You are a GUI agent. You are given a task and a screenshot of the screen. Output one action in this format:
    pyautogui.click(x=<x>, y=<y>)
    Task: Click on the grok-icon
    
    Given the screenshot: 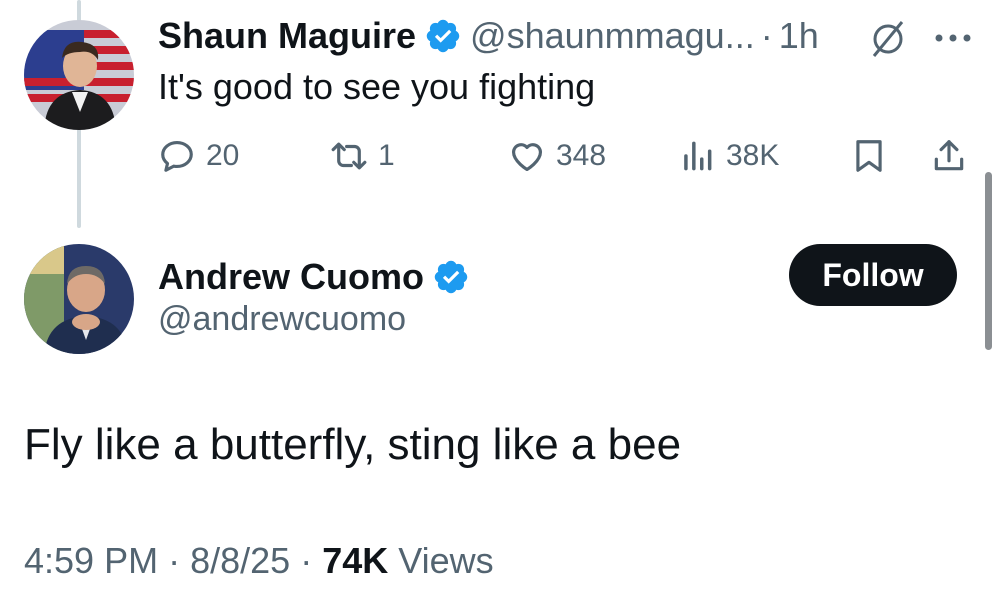 What is the action you would take?
    pyautogui.click(x=888, y=38)
    